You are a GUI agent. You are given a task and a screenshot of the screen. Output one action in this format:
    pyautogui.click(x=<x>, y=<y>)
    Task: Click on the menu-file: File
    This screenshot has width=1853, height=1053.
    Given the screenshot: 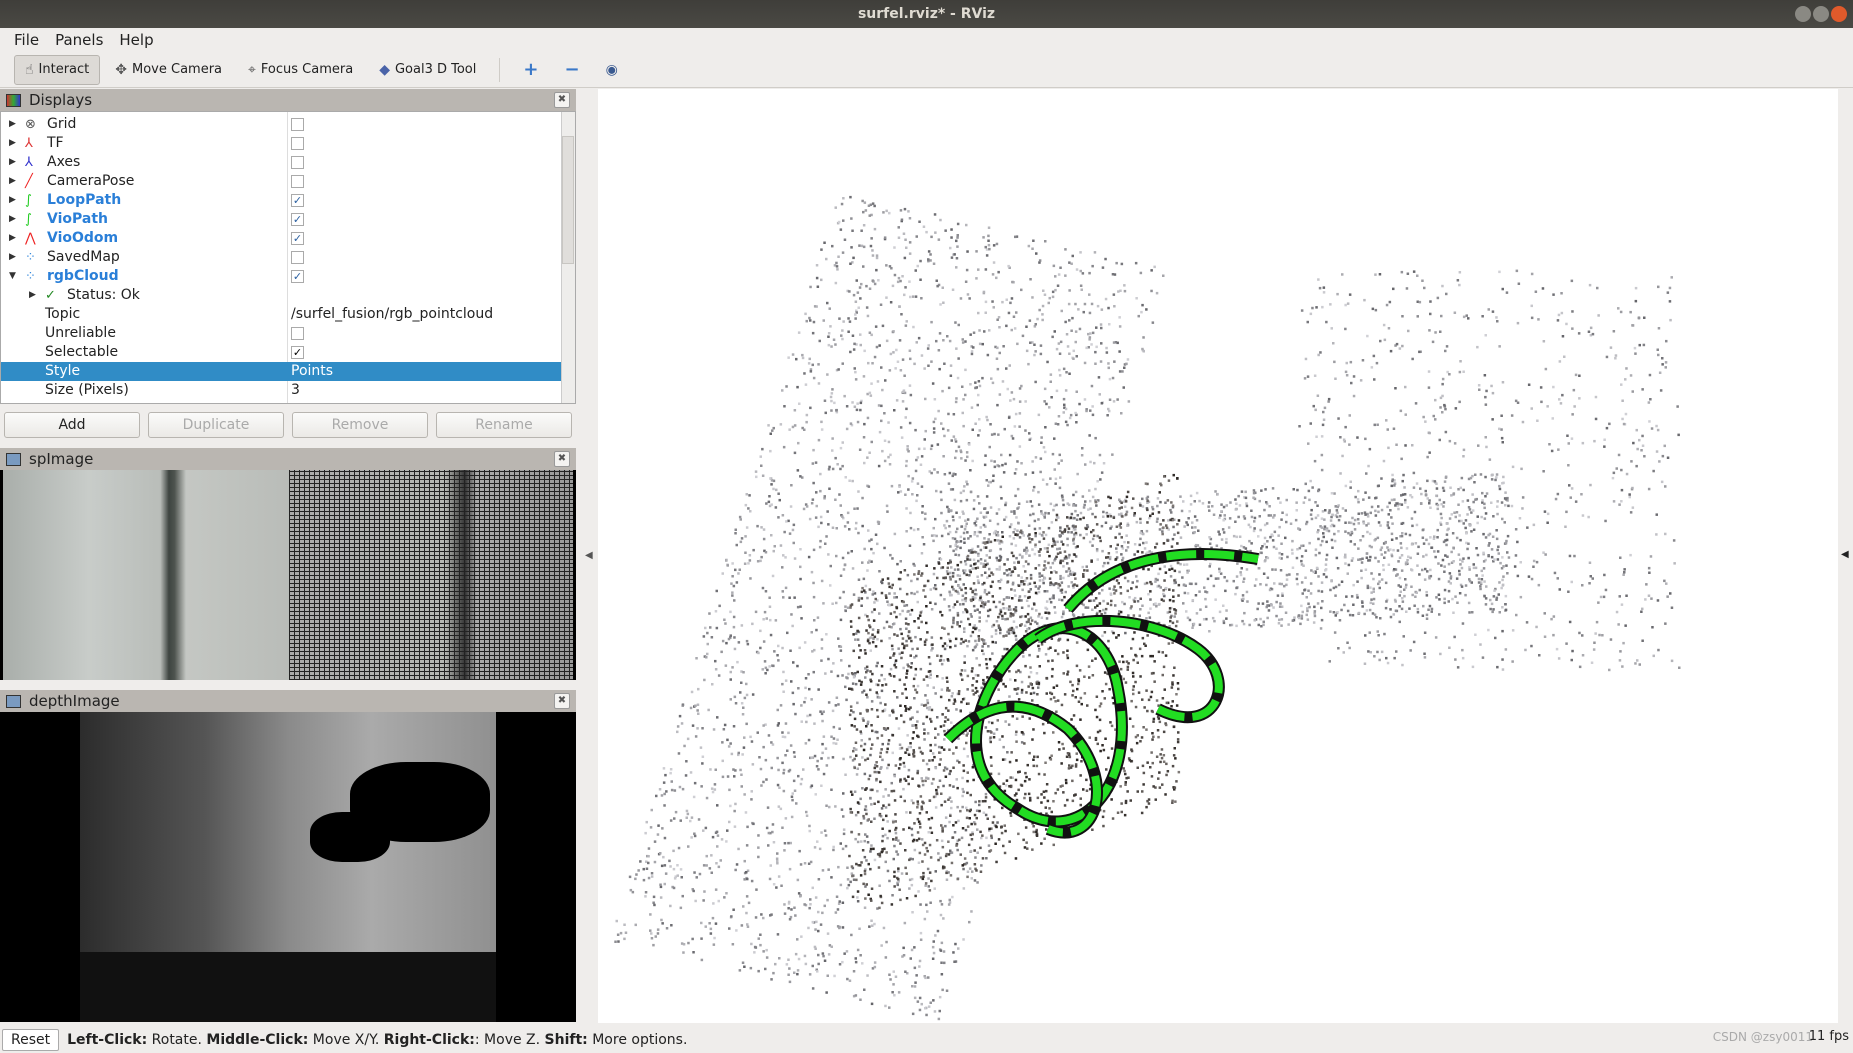 What is the action you would take?
    pyautogui.click(x=26, y=40)
    